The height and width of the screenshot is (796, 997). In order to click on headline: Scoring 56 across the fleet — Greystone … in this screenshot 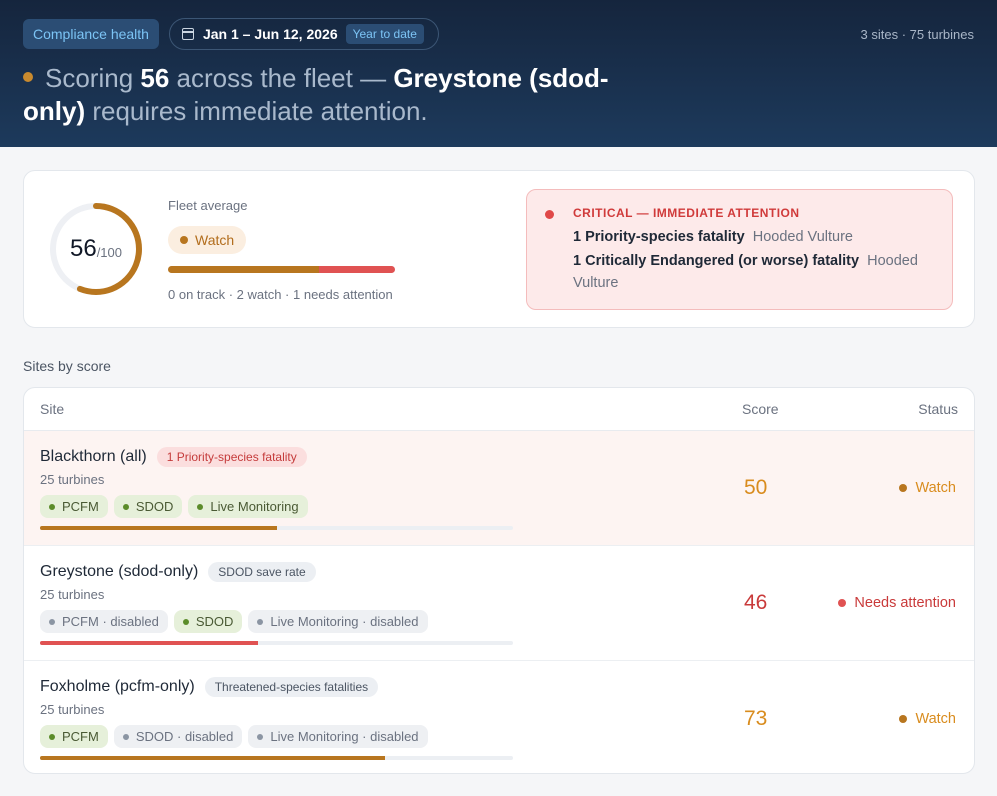, I will do `click(343, 95)`.